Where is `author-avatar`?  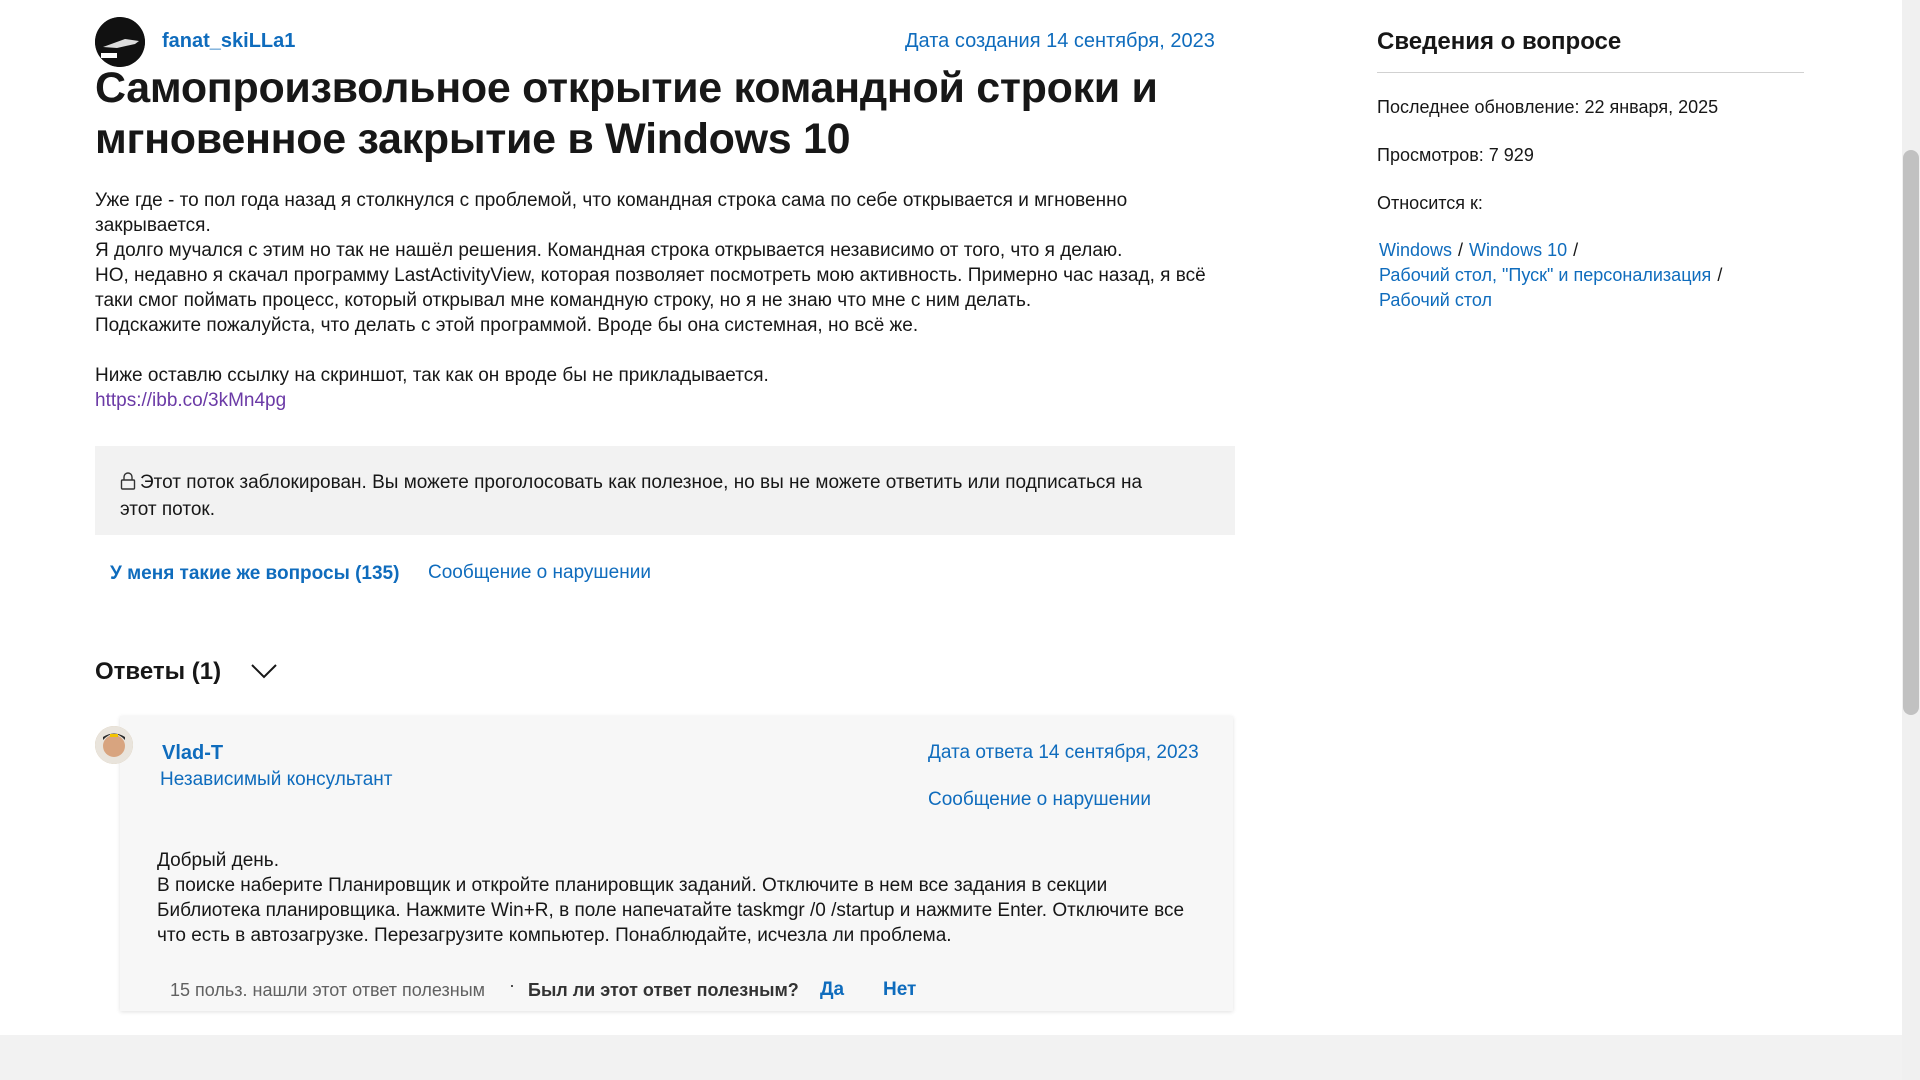 author-avatar is located at coordinates (120, 42).